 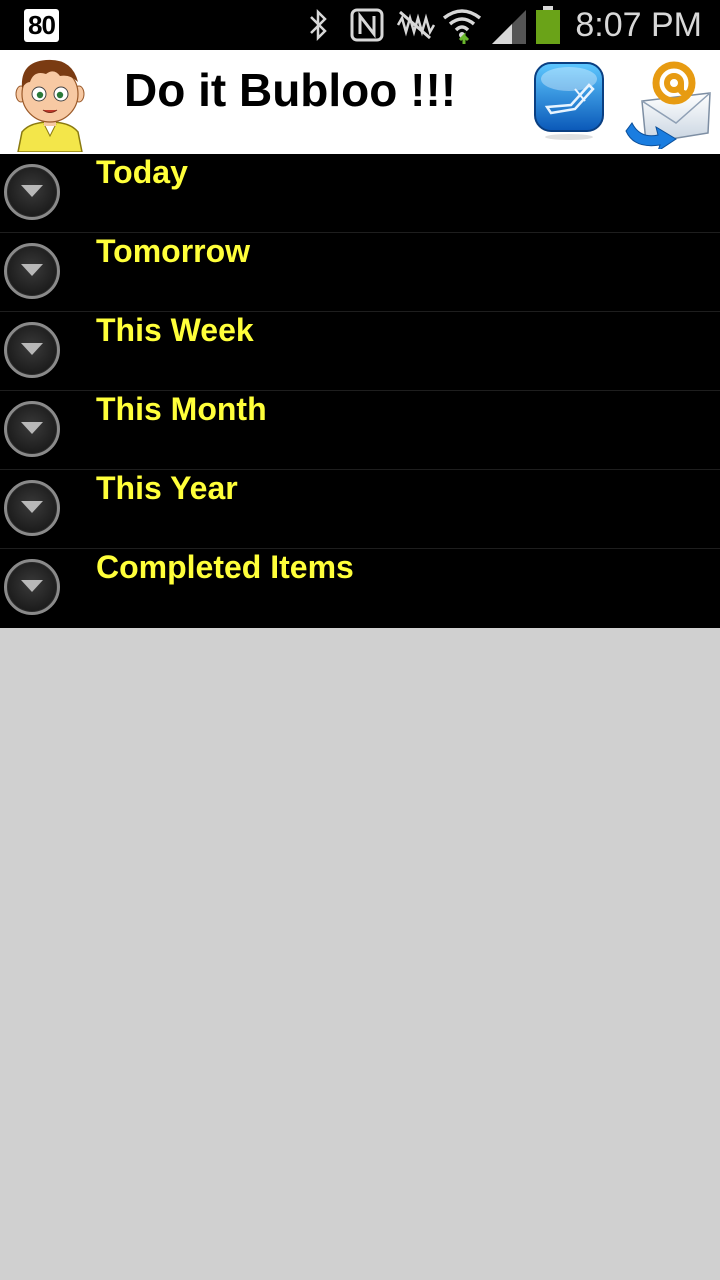 What do you see at coordinates (41, 25) in the screenshot?
I see `notification-badge: 80` at bounding box center [41, 25].